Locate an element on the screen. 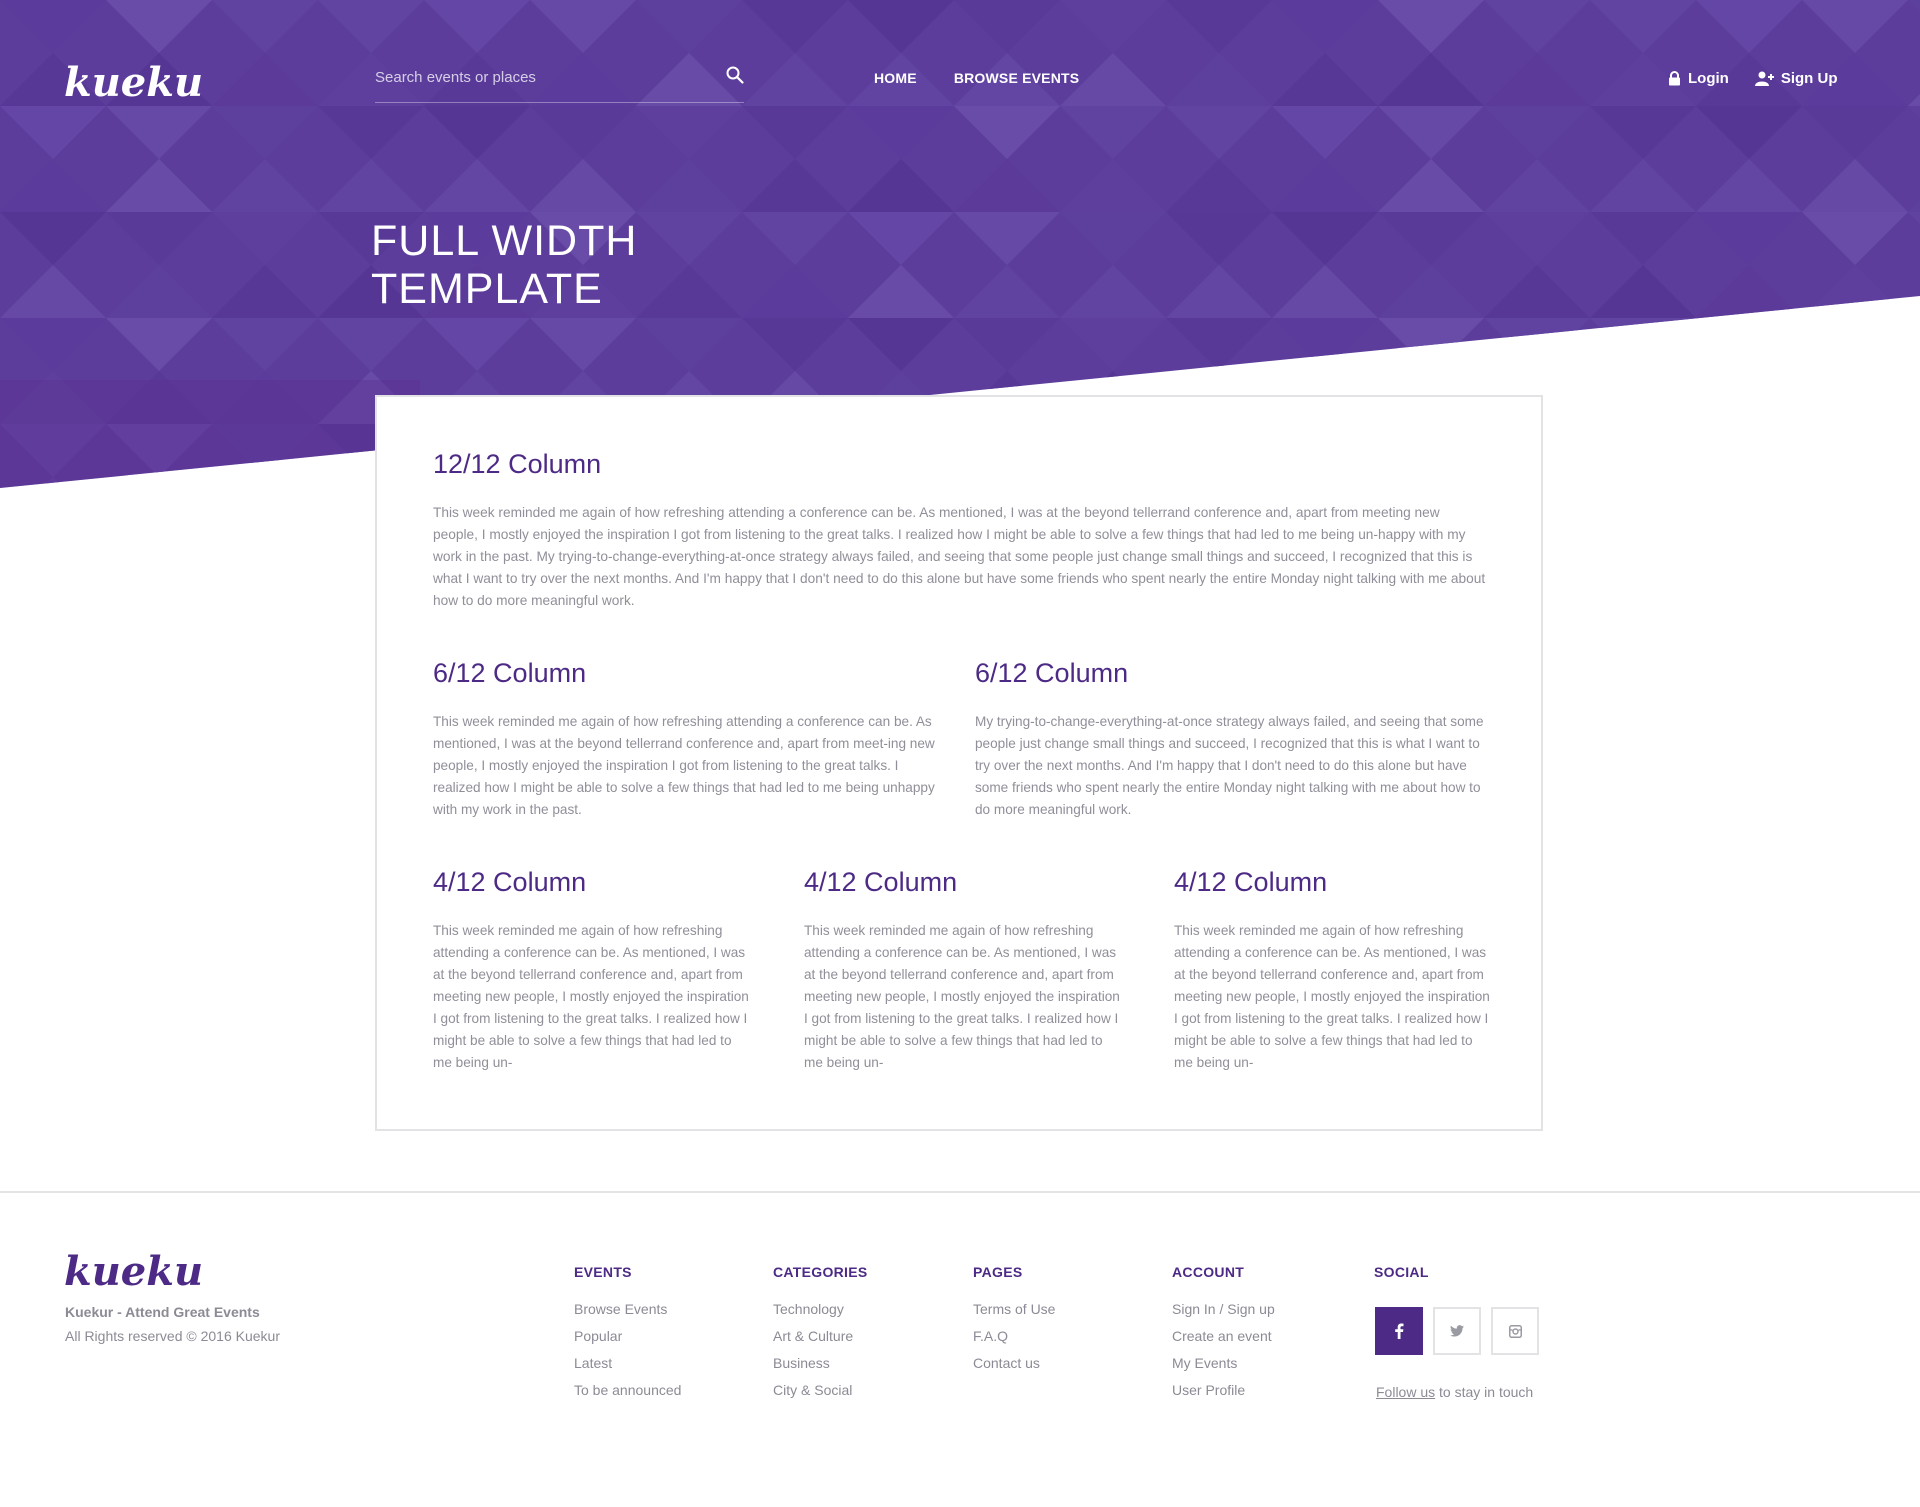 The width and height of the screenshot is (1920, 1507). footer-link-browse-events: Browse Events is located at coordinates (627, 1309).